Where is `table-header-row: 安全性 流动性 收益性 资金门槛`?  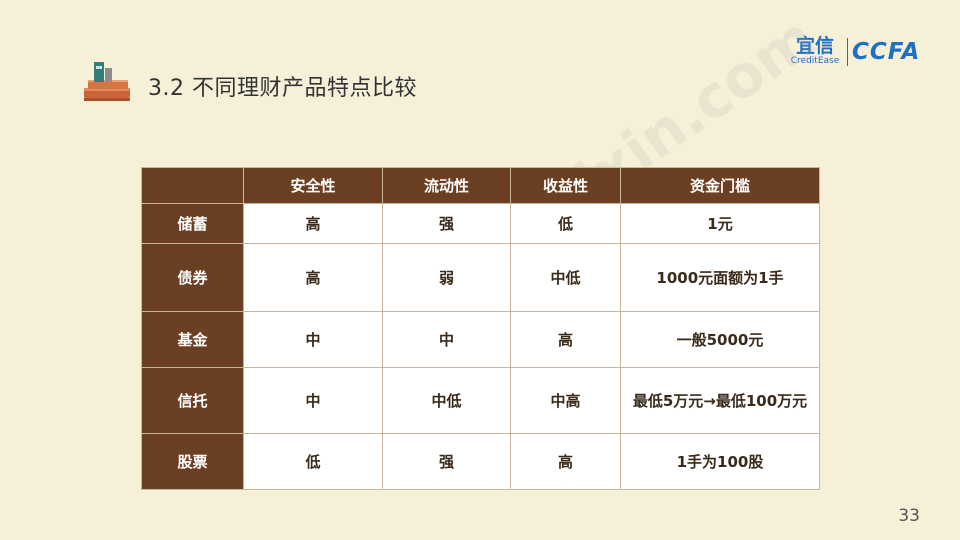
table-header-row: 安全性 流动性 收益性 资金门槛 is located at coordinates (480, 185).